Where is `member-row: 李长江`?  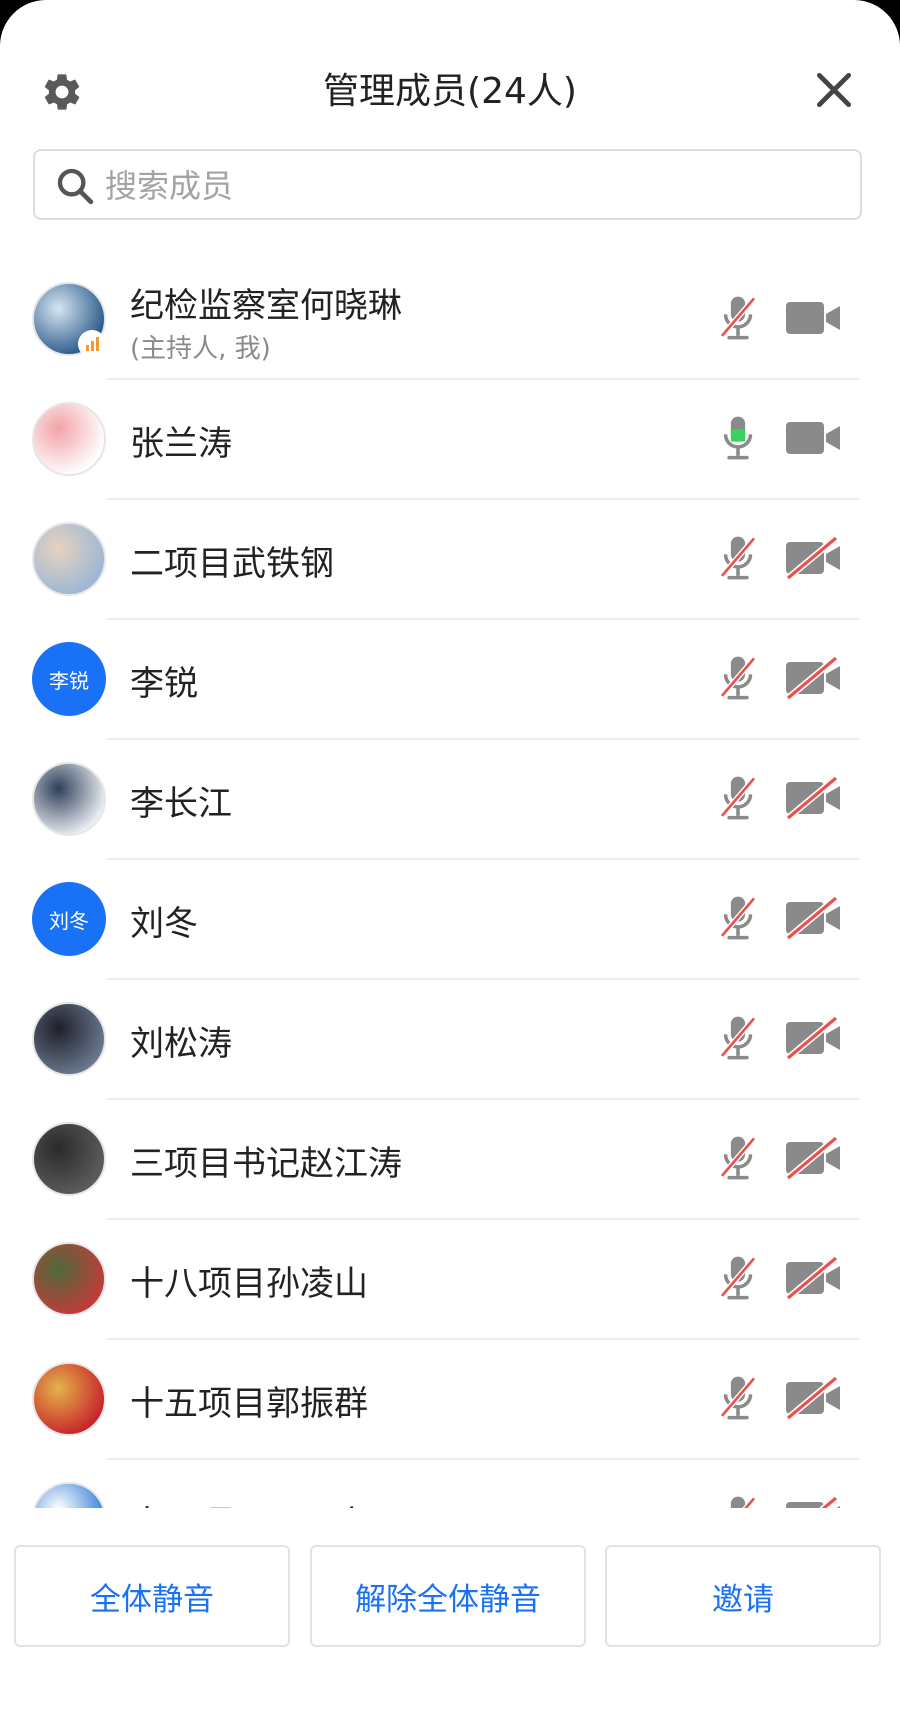 member-row: 李长江 is located at coordinates (450, 800).